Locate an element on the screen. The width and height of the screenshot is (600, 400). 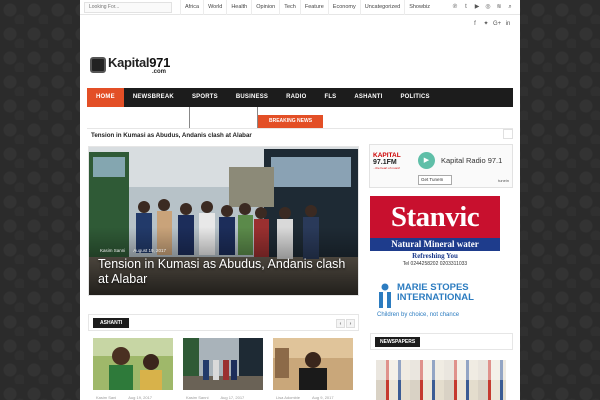
ticker-control is located at coordinates (508, 134).